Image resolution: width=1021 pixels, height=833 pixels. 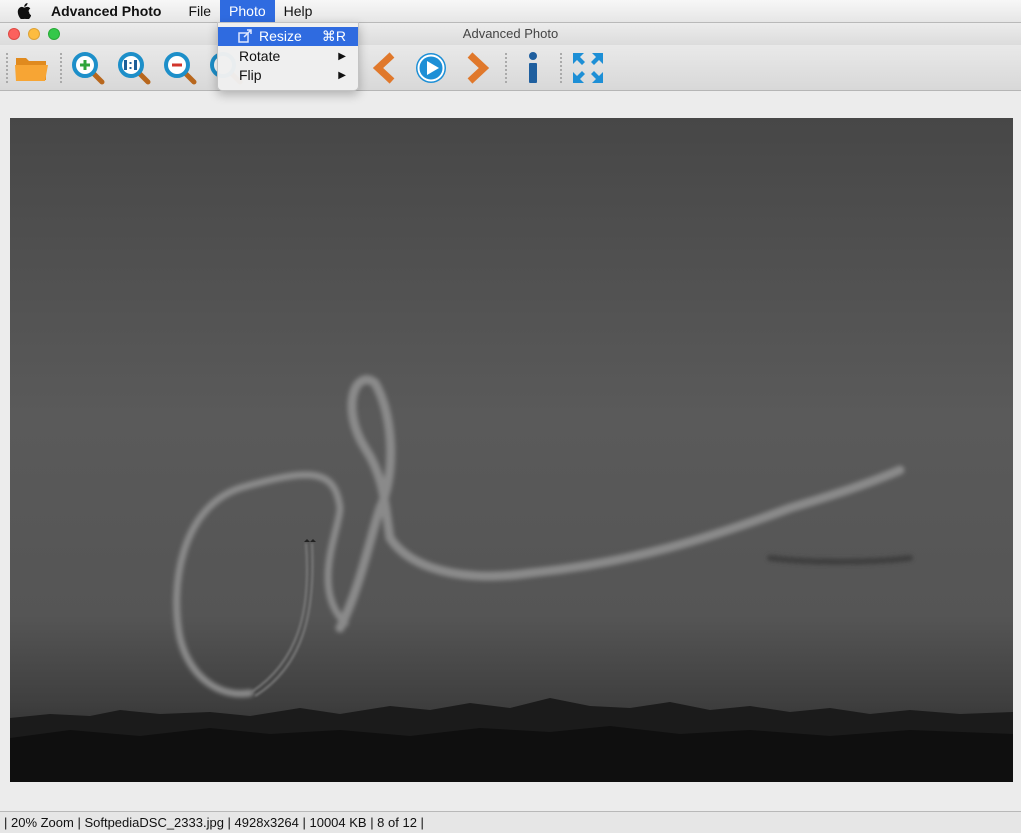 I want to click on zoom-actual-size-button, so click(x=134, y=68).